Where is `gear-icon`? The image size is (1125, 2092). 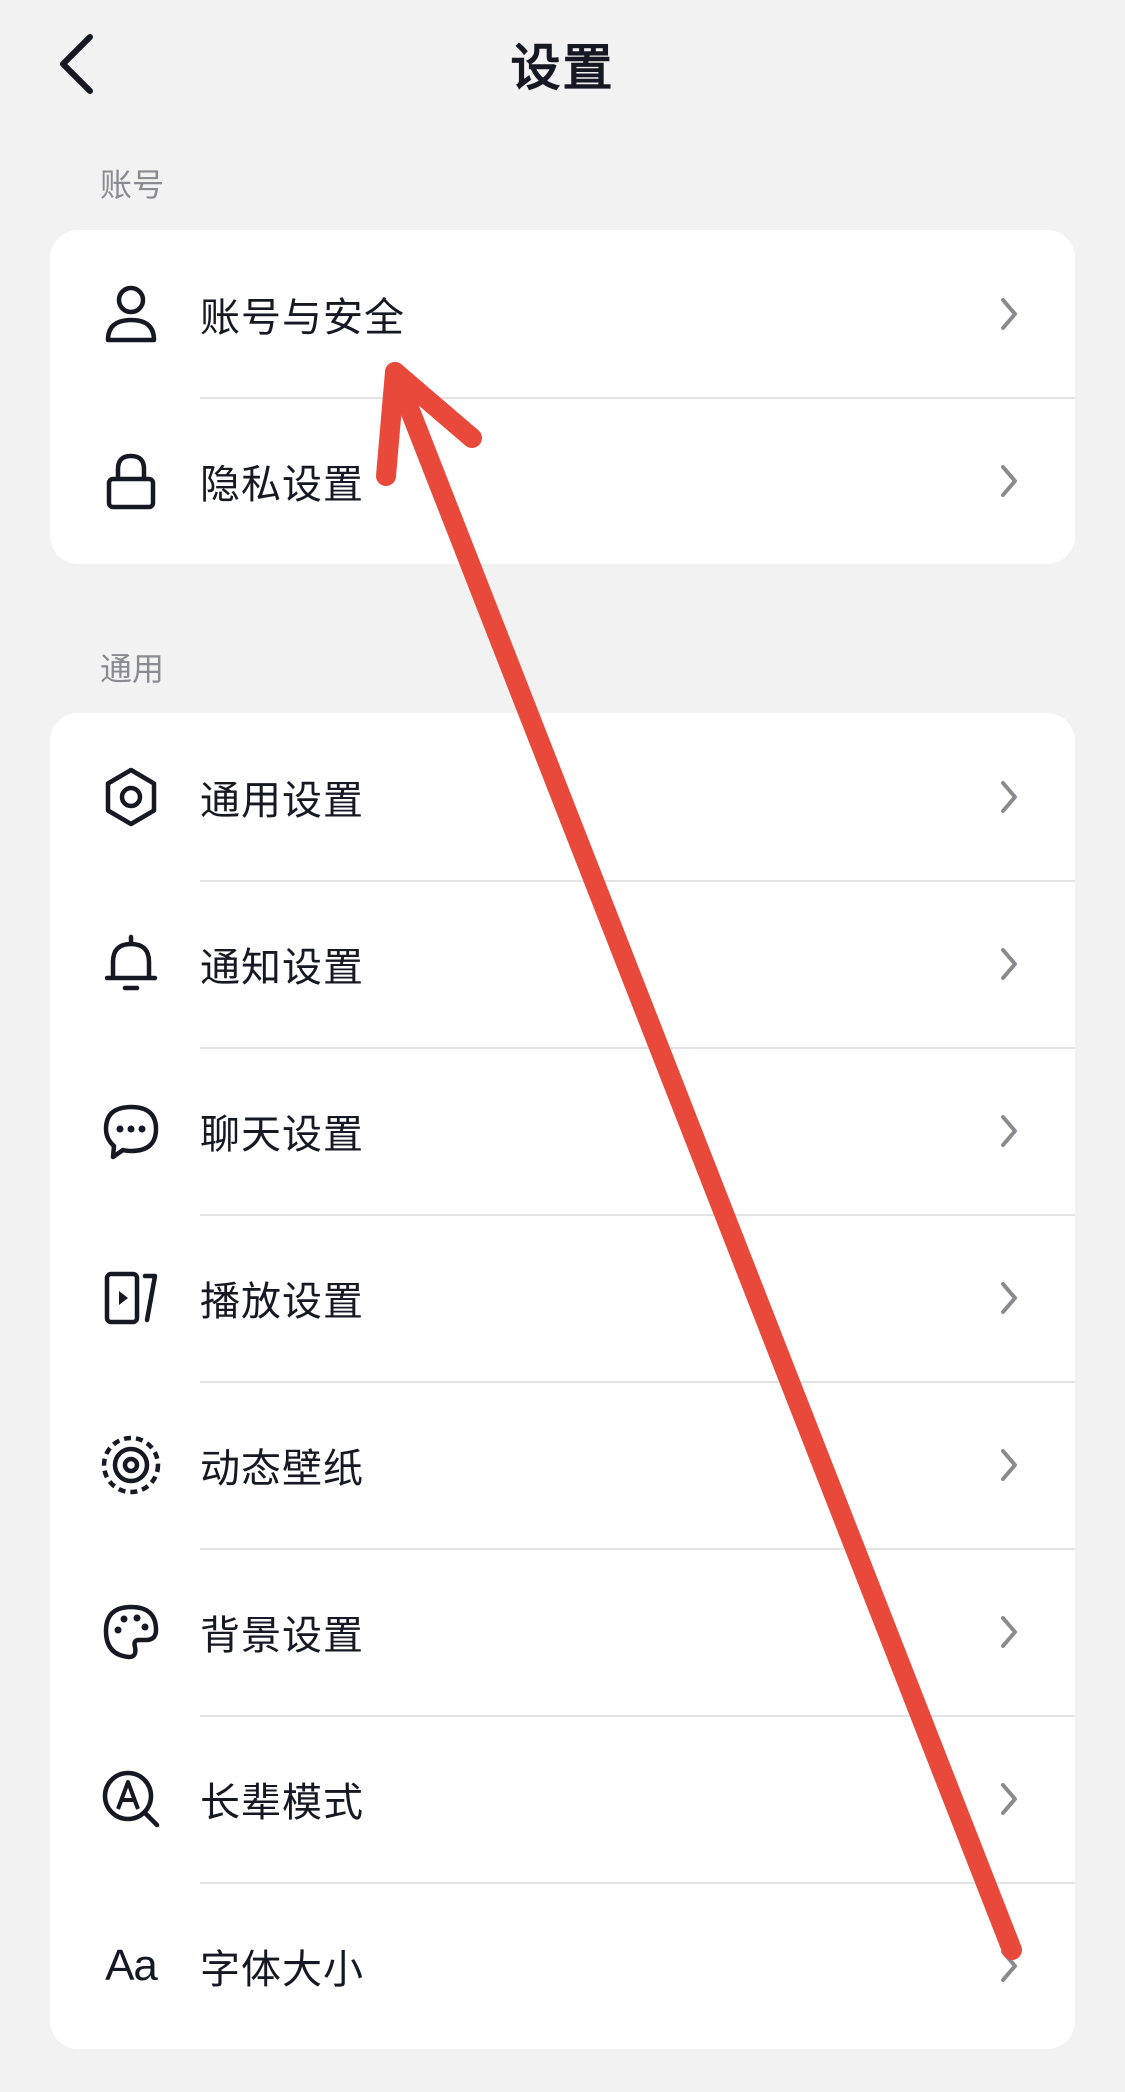
gear-icon is located at coordinates (131, 797).